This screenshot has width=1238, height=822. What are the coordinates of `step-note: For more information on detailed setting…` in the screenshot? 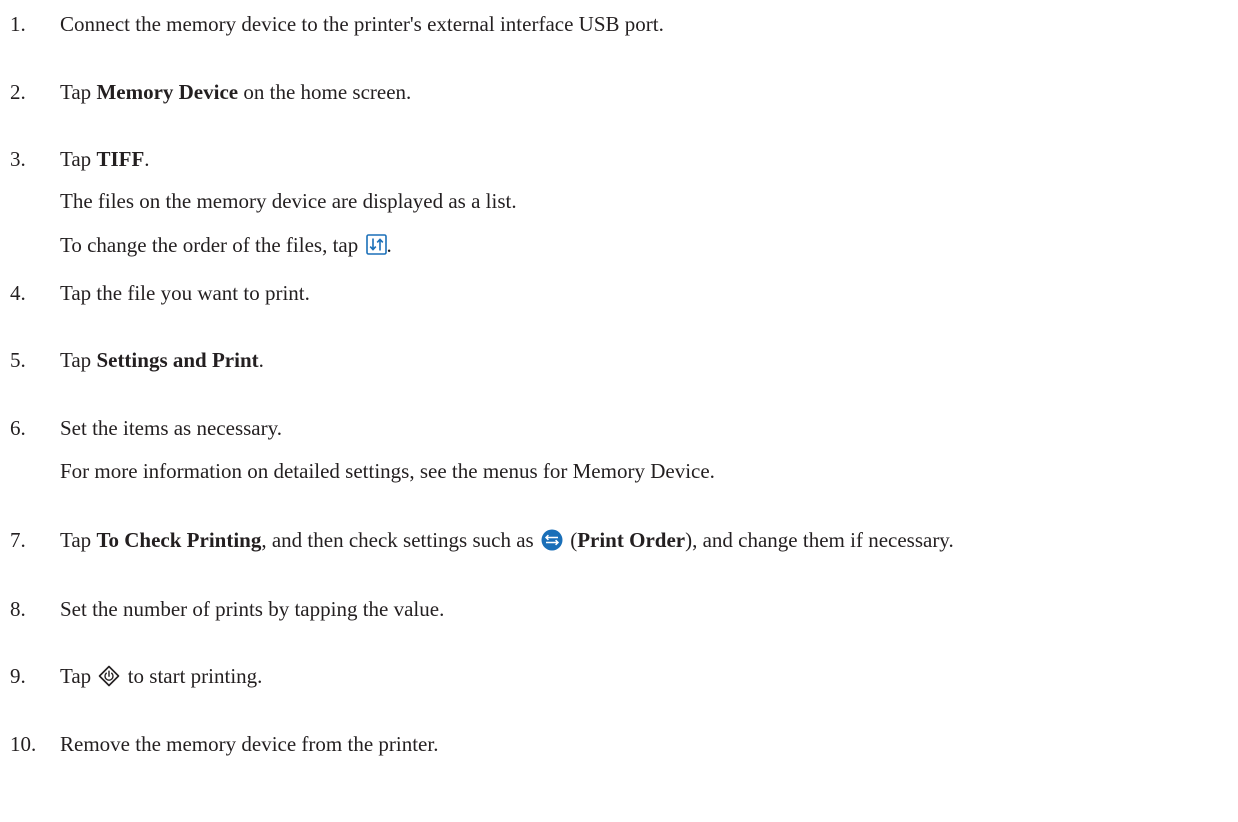 It's located at (387, 471).